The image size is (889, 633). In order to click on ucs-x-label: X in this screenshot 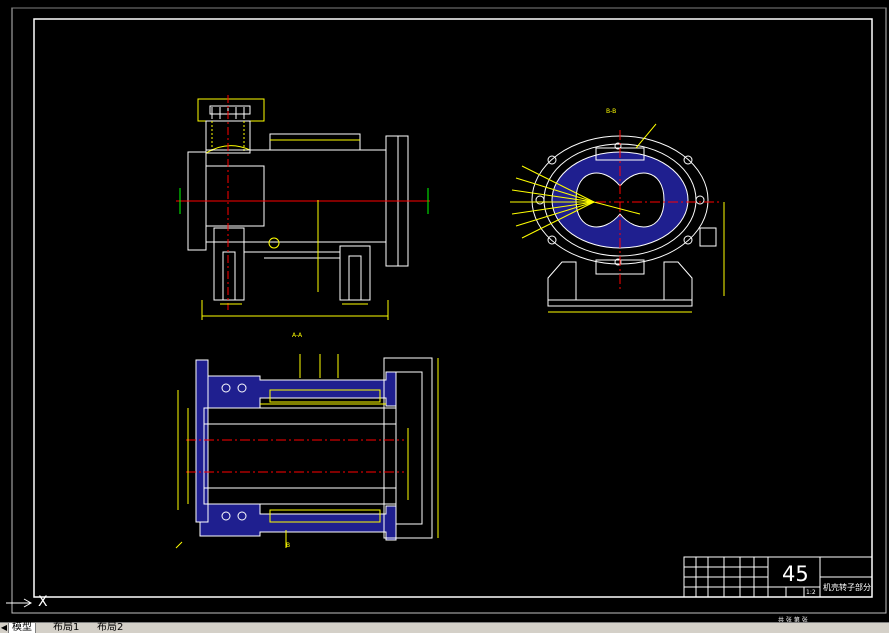, I will do `click(43, 602)`.